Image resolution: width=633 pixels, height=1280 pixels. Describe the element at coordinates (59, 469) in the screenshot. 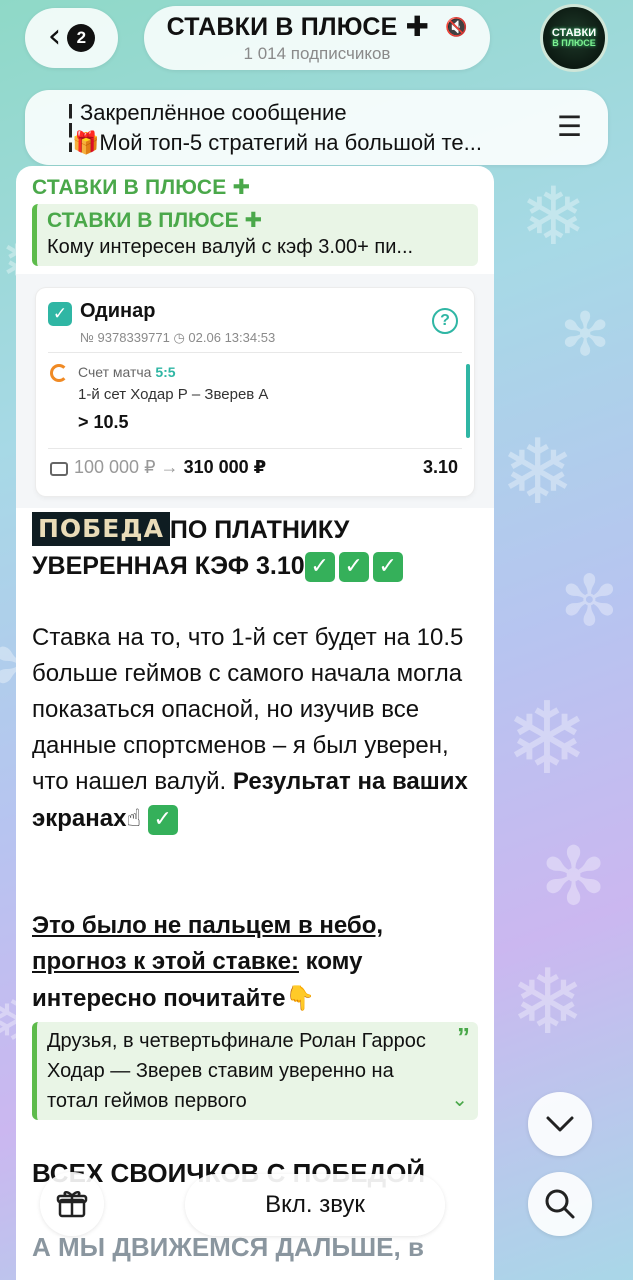

I see `wallet-icon` at that location.